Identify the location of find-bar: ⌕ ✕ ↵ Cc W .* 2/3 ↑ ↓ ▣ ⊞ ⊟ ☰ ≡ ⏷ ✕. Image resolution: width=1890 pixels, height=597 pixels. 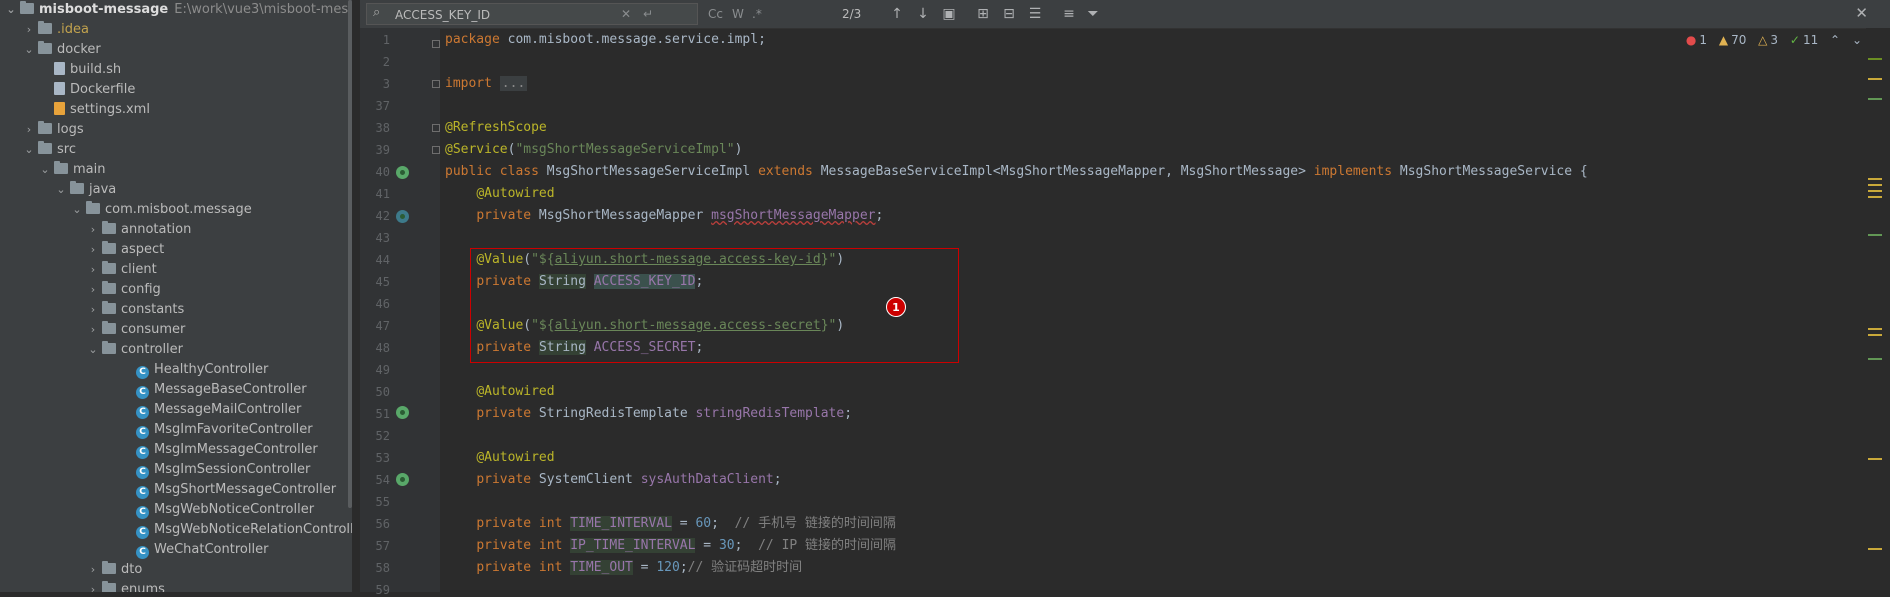
(1125, 14).